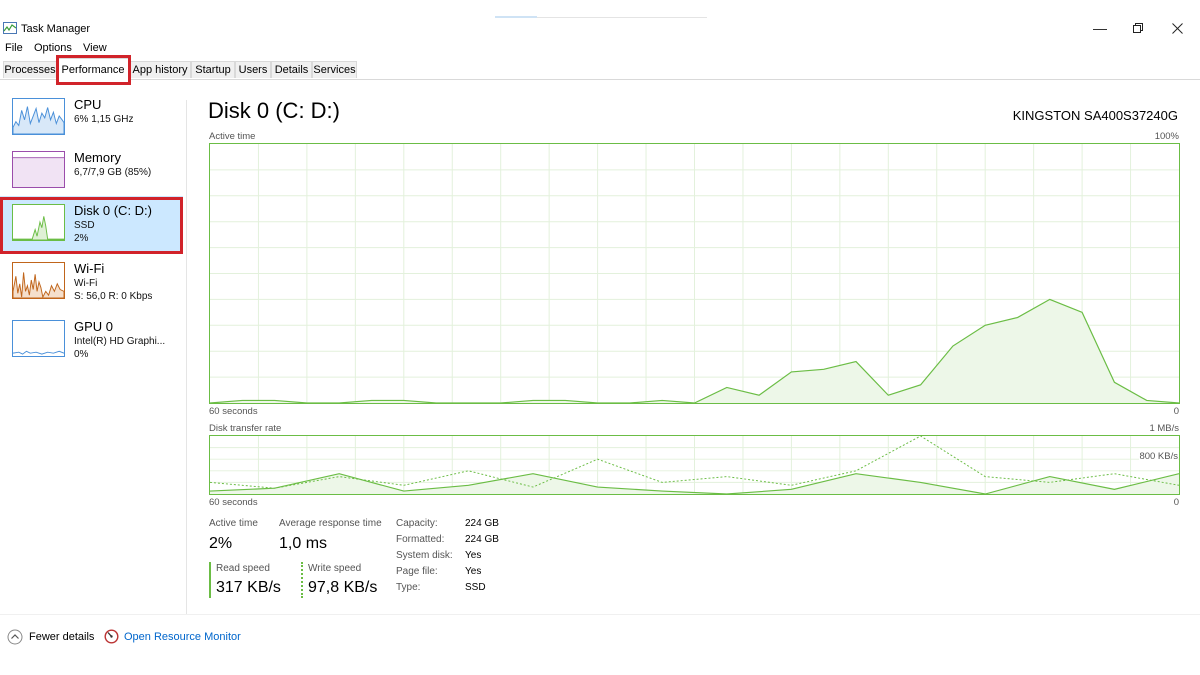  Describe the element at coordinates (600, 614) in the screenshot. I see `footer-divider` at that location.